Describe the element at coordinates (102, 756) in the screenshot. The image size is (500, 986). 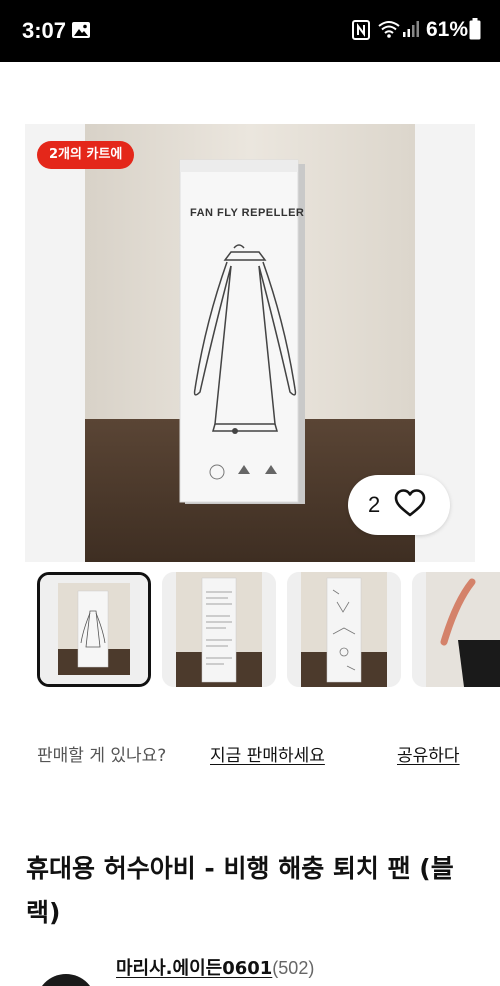
I see `sell-prompt: 판매할 게 있나요?` at that location.